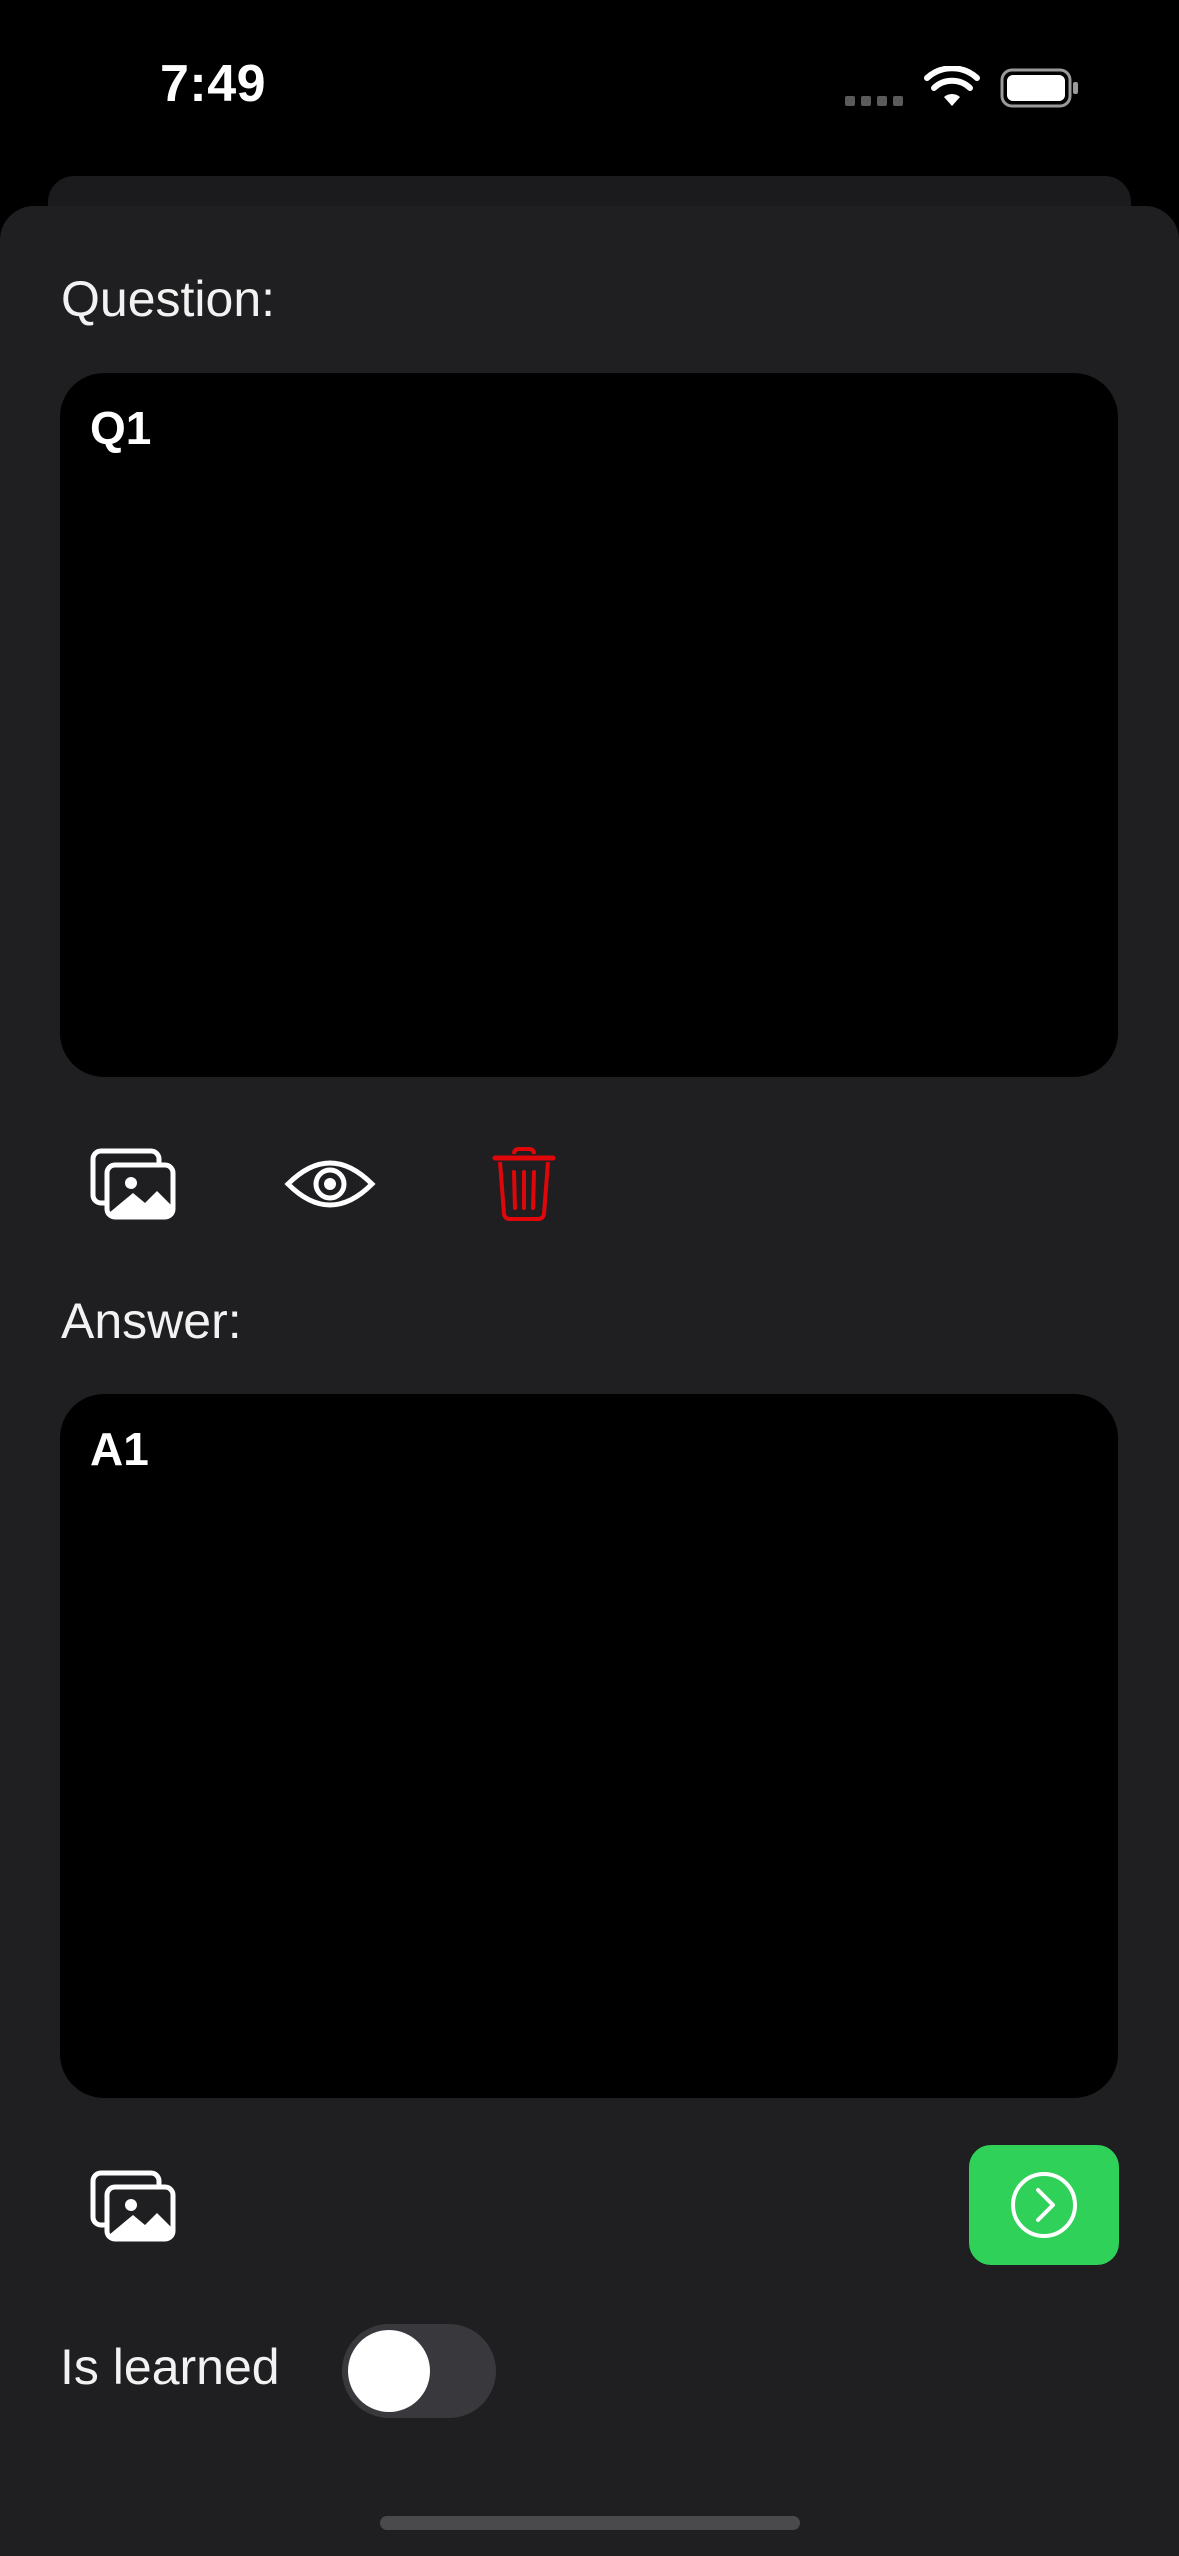  I want to click on question-add-image-button, so click(134, 1184).